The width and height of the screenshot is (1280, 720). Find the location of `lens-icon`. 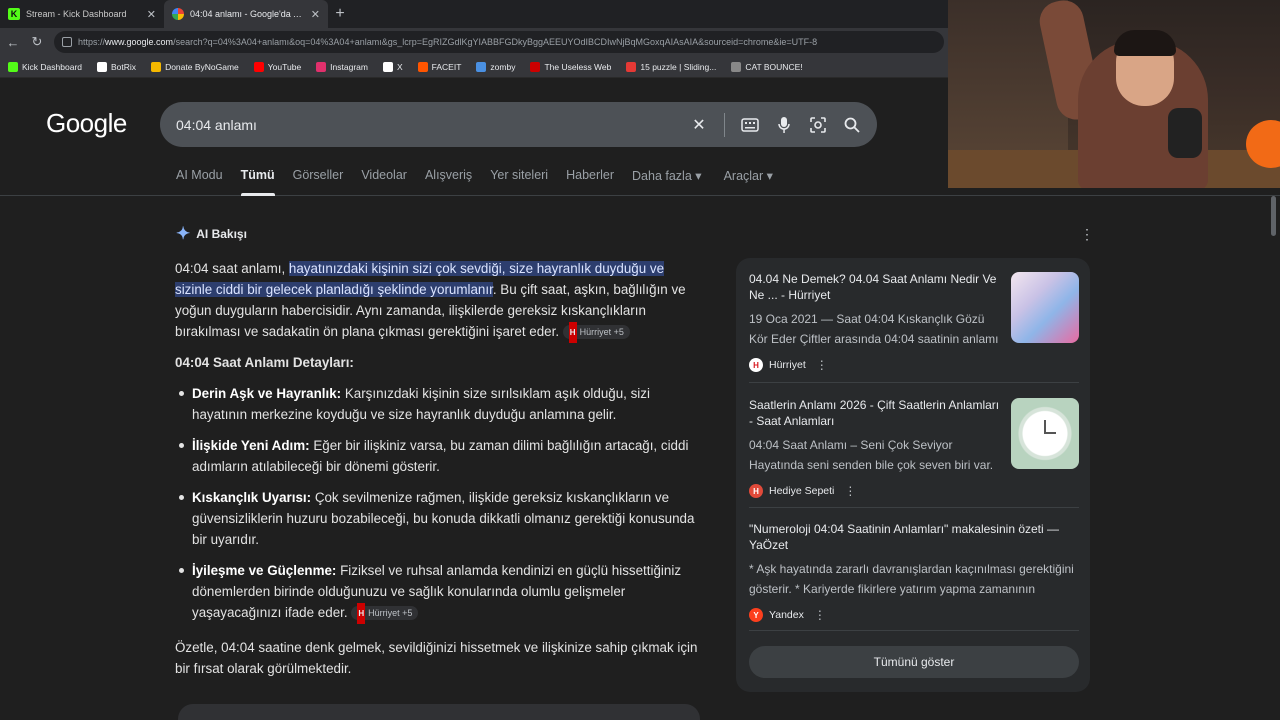

lens-icon is located at coordinates (818, 125).